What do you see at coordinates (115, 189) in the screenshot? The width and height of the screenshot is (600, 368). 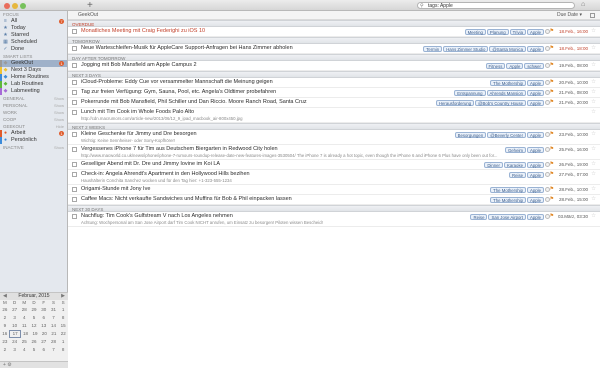 I see `task-title: Origami-Stunde mit Jony Ive` at bounding box center [115, 189].